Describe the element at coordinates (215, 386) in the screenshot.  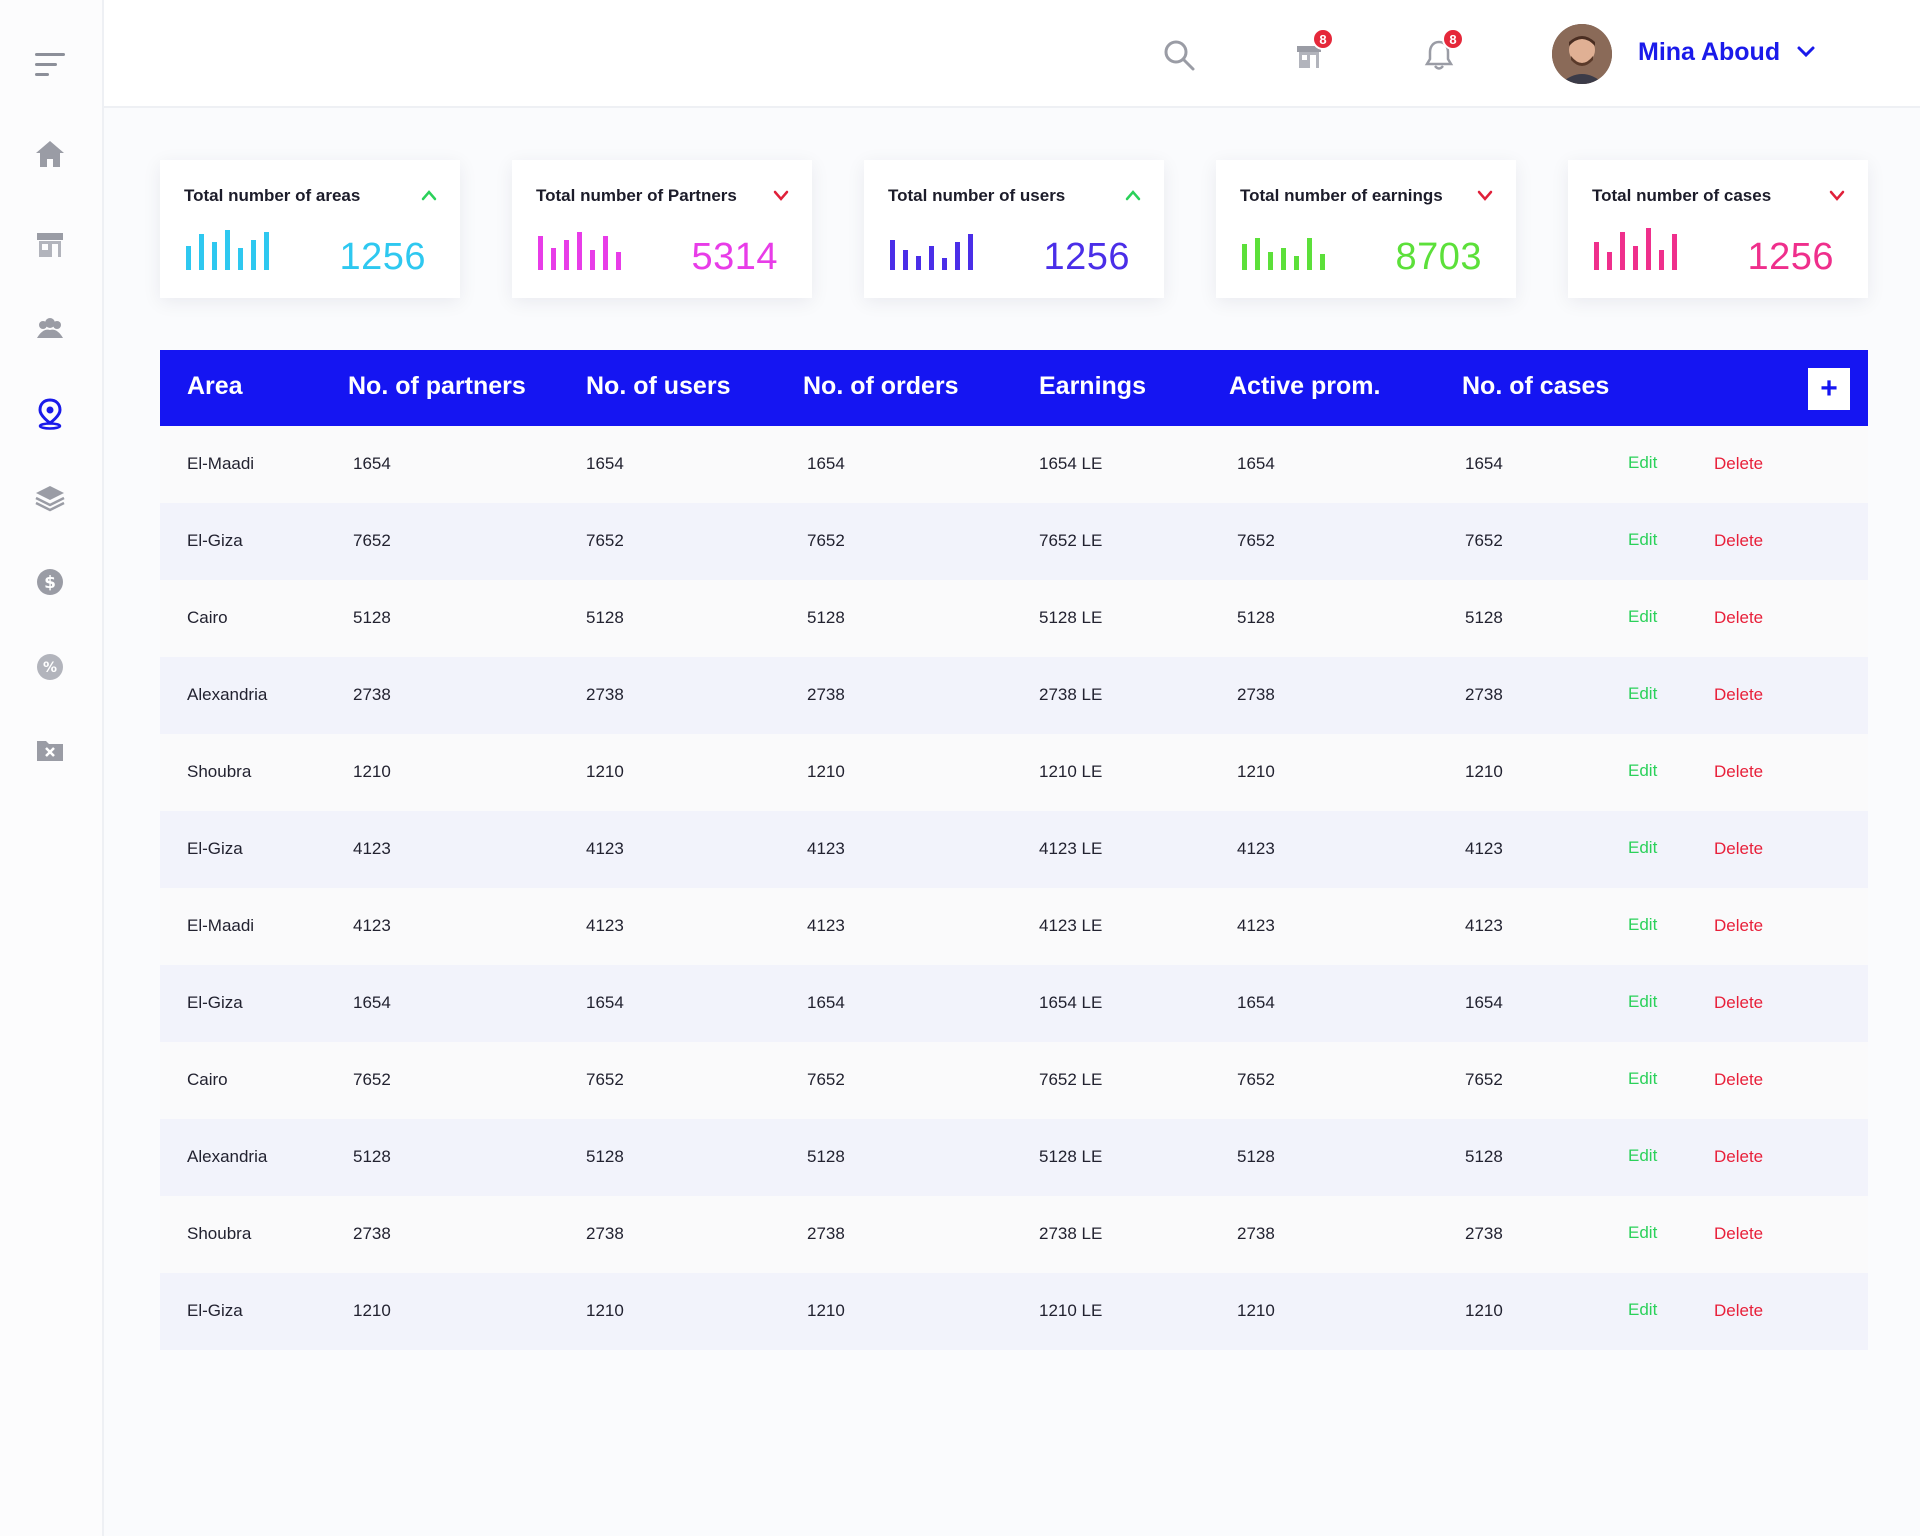
I see `column-header: Area` at that location.